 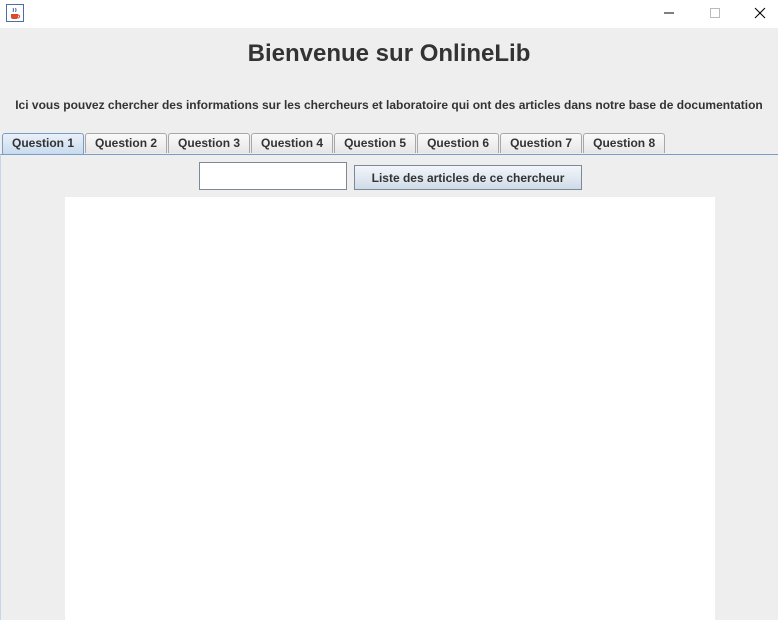 What do you see at coordinates (15, 13) in the screenshot?
I see `java-cup-icon` at bounding box center [15, 13].